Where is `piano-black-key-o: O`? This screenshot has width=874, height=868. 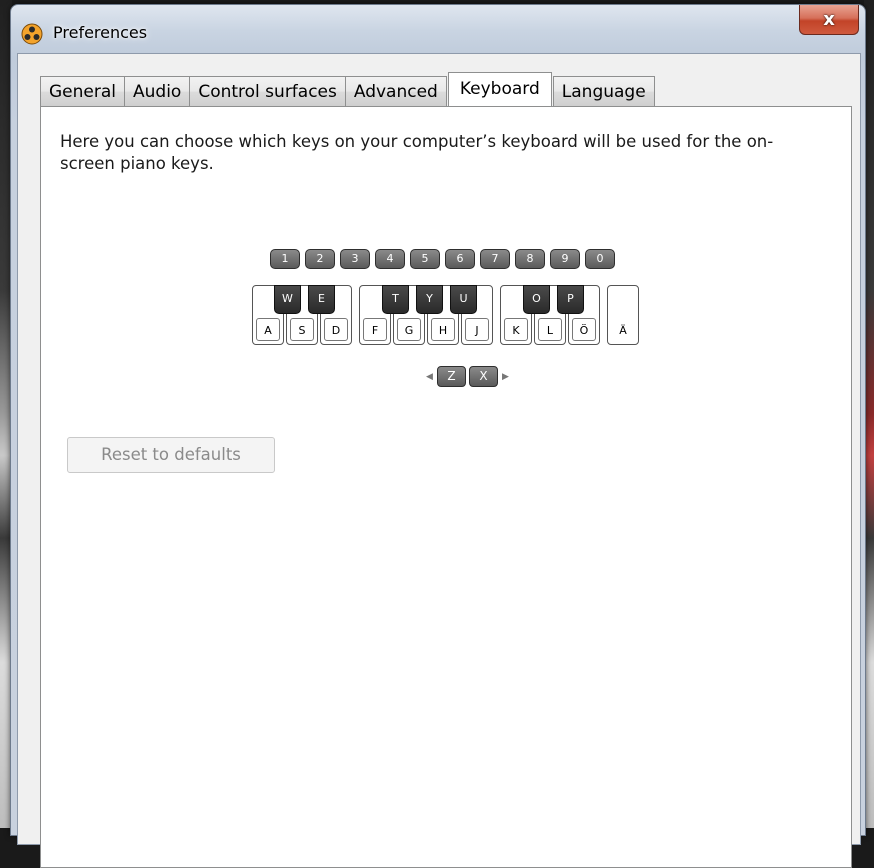 piano-black-key-o: O is located at coordinates (536, 299).